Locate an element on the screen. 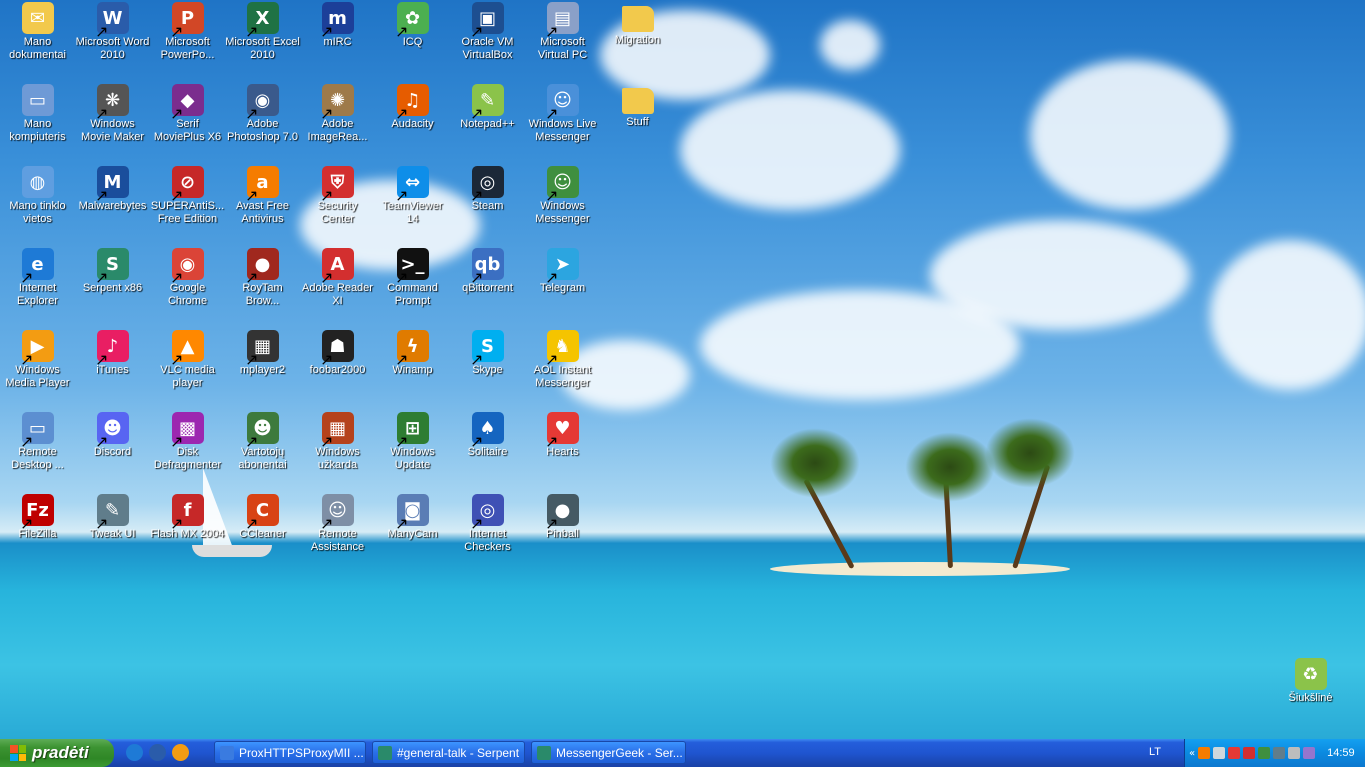  folder-icon is located at coordinates (637, 19).